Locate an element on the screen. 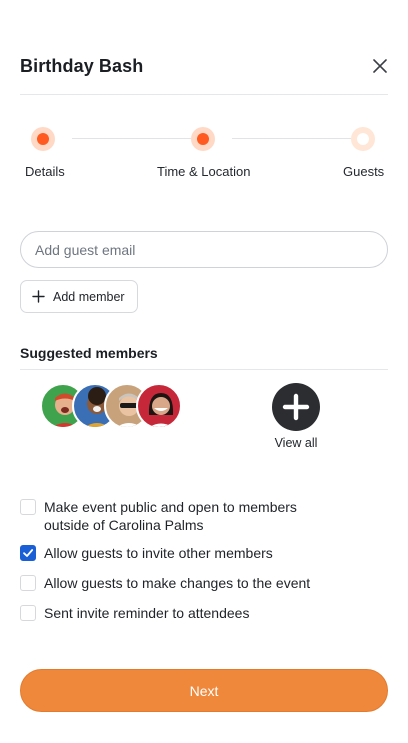 Image resolution: width=408 pixels, height=743 pixels. add-member-label: Add member is located at coordinates (89, 296).